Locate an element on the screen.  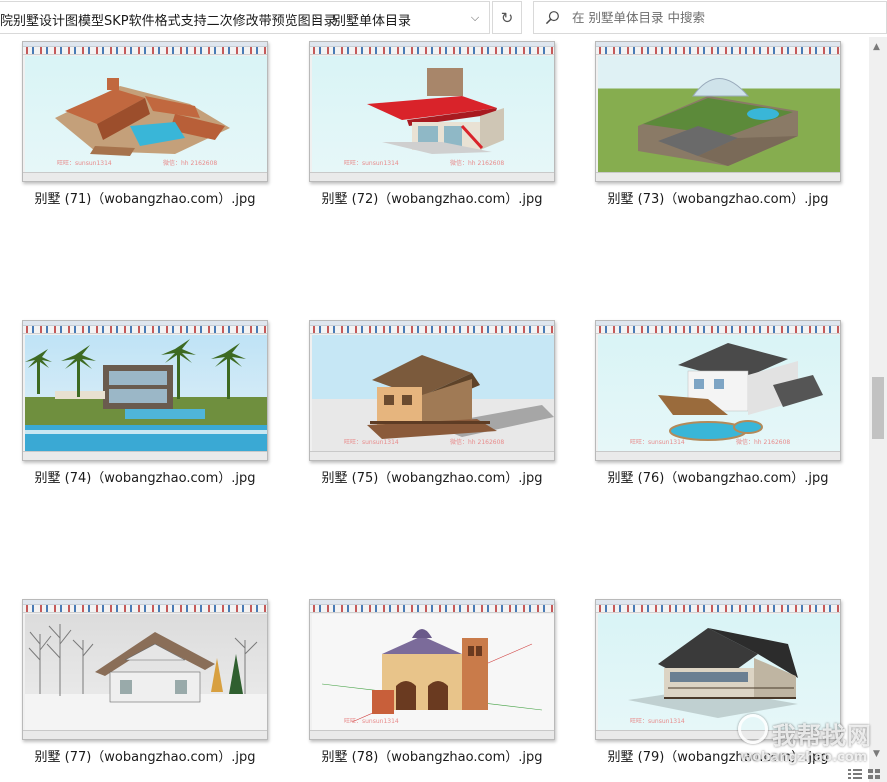
file-item-73: 别墅 (73)（wobangzhao.com）.jpg is located at coordinates (707, 127).